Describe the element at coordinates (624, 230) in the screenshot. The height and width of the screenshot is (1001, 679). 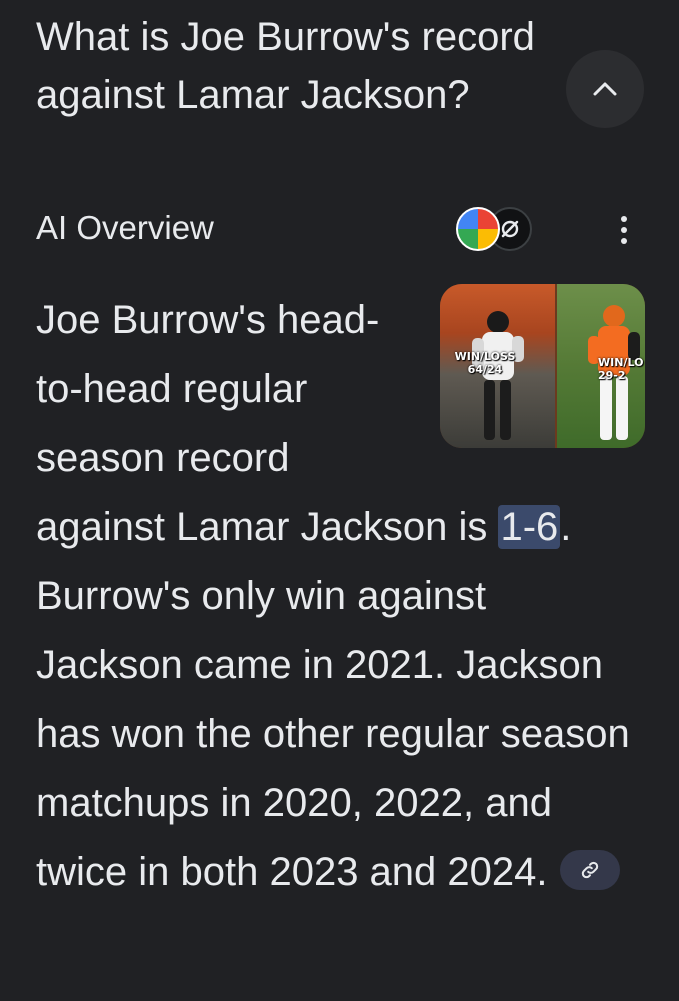
I see `more-options-button` at that location.